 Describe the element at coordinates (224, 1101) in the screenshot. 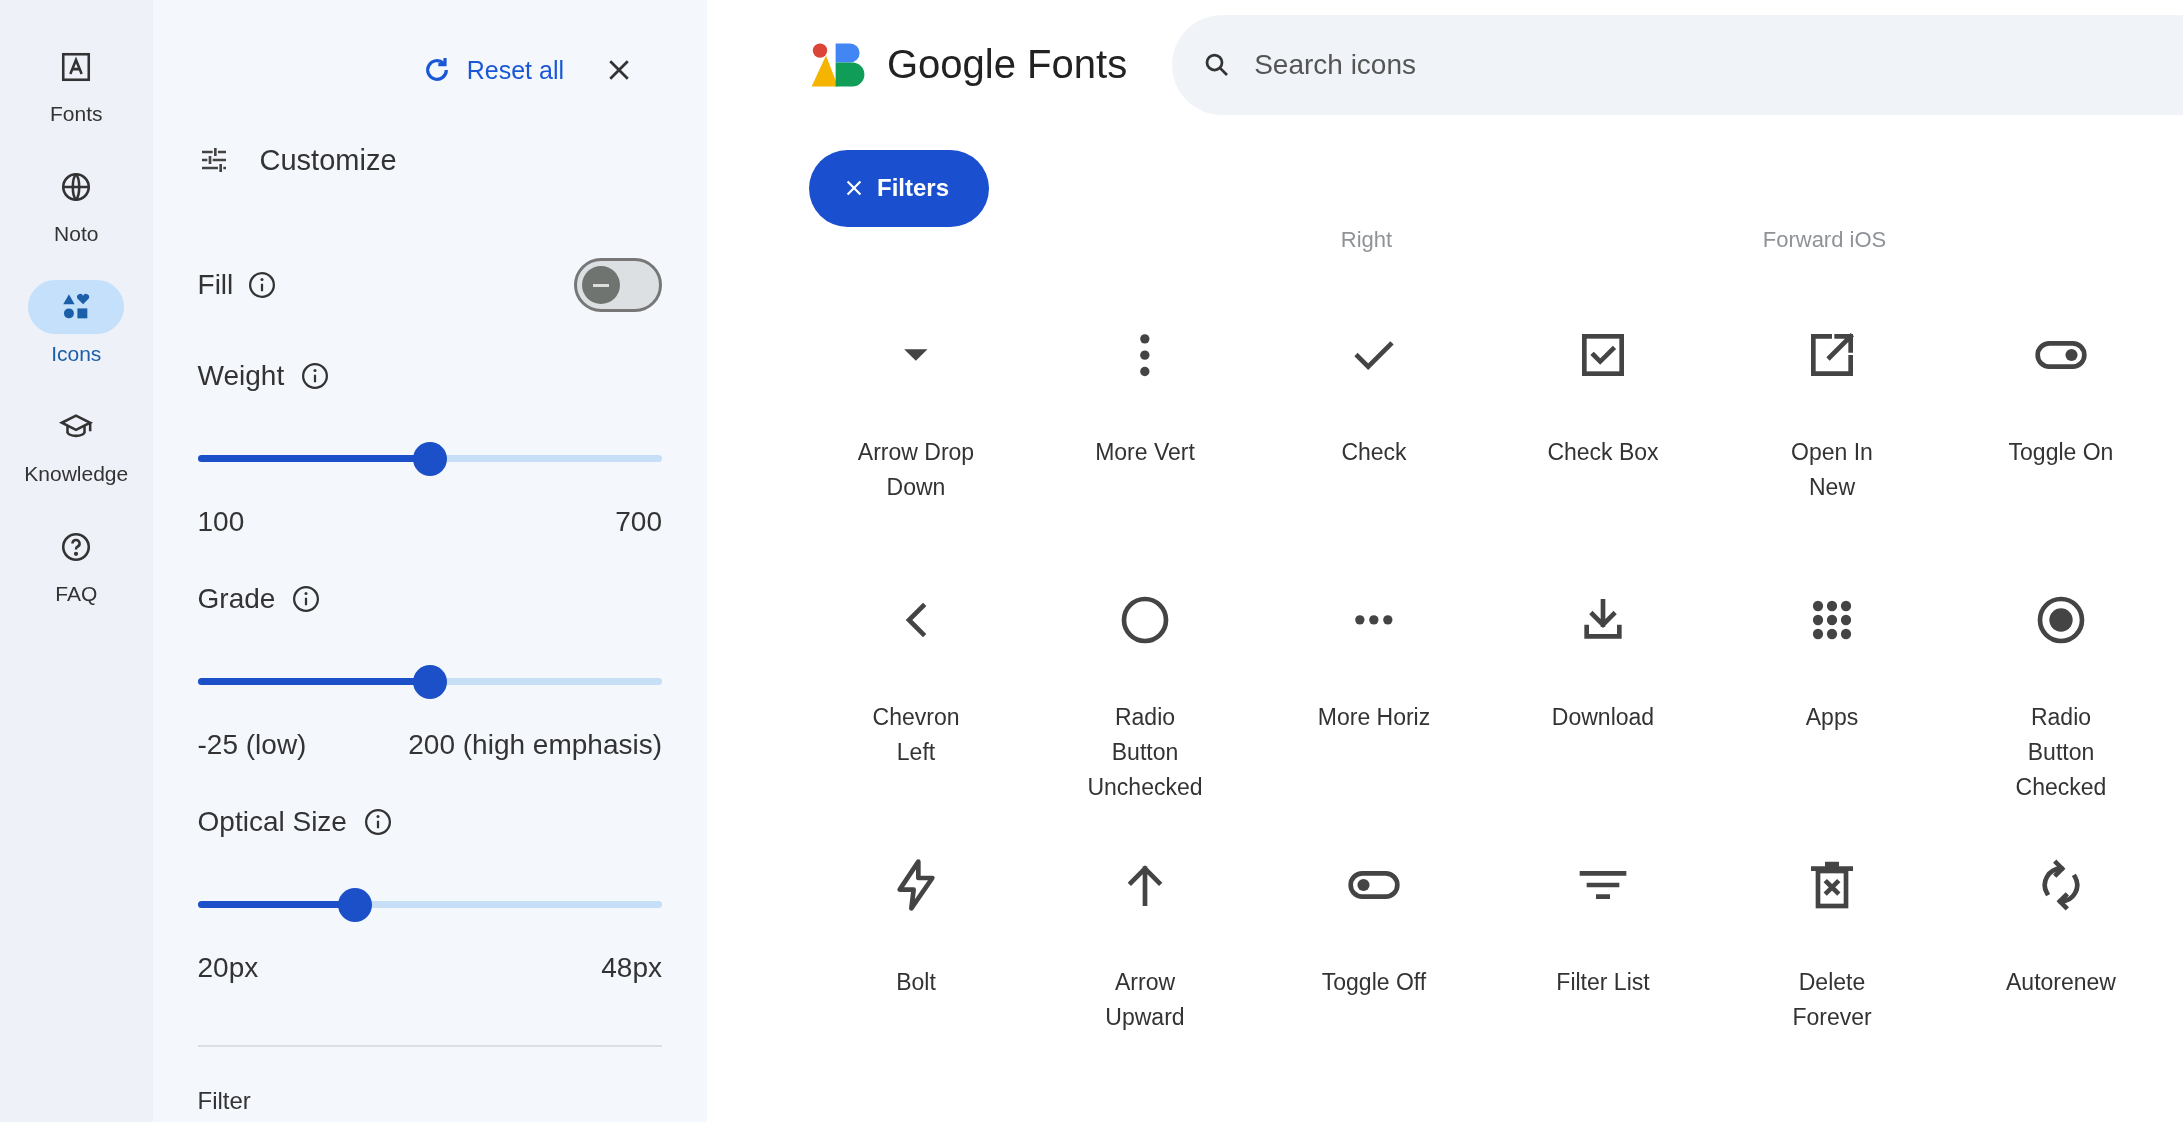

I see `filter-heading: Filter` at that location.